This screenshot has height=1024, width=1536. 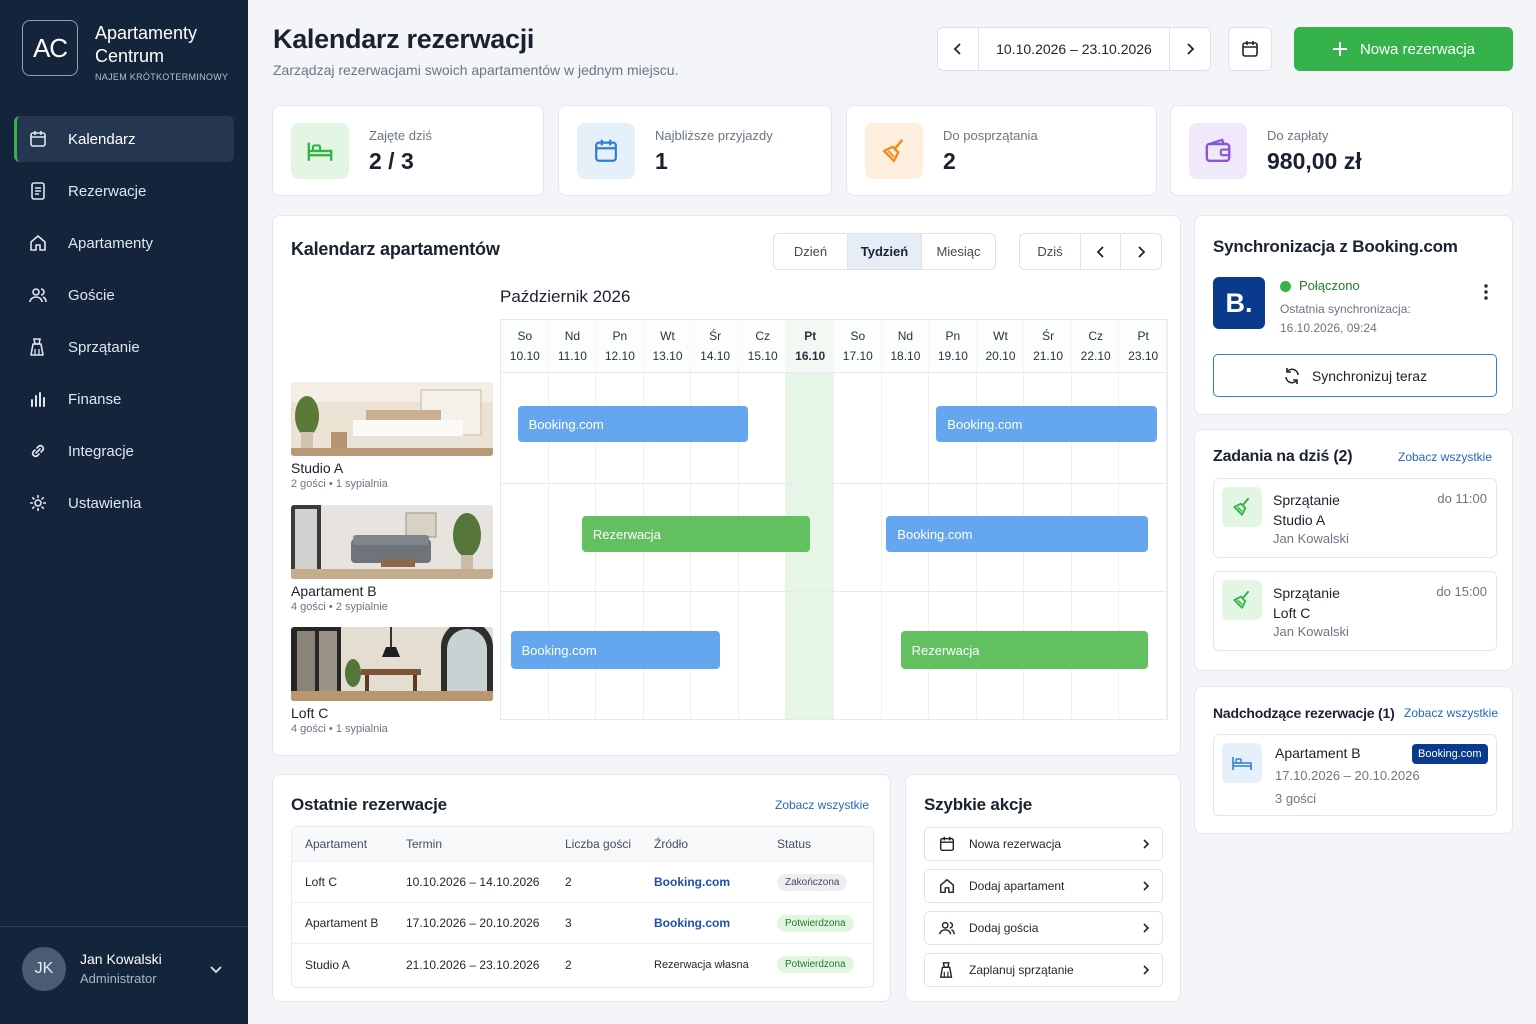 I want to click on sidebar-item-6: Integracje, so click(x=124, y=451).